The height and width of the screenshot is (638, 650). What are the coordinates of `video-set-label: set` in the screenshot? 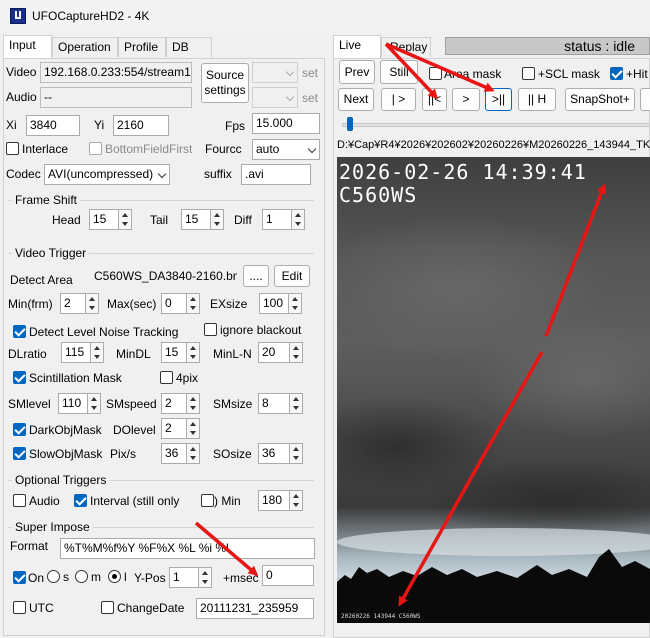 It's located at (310, 73).